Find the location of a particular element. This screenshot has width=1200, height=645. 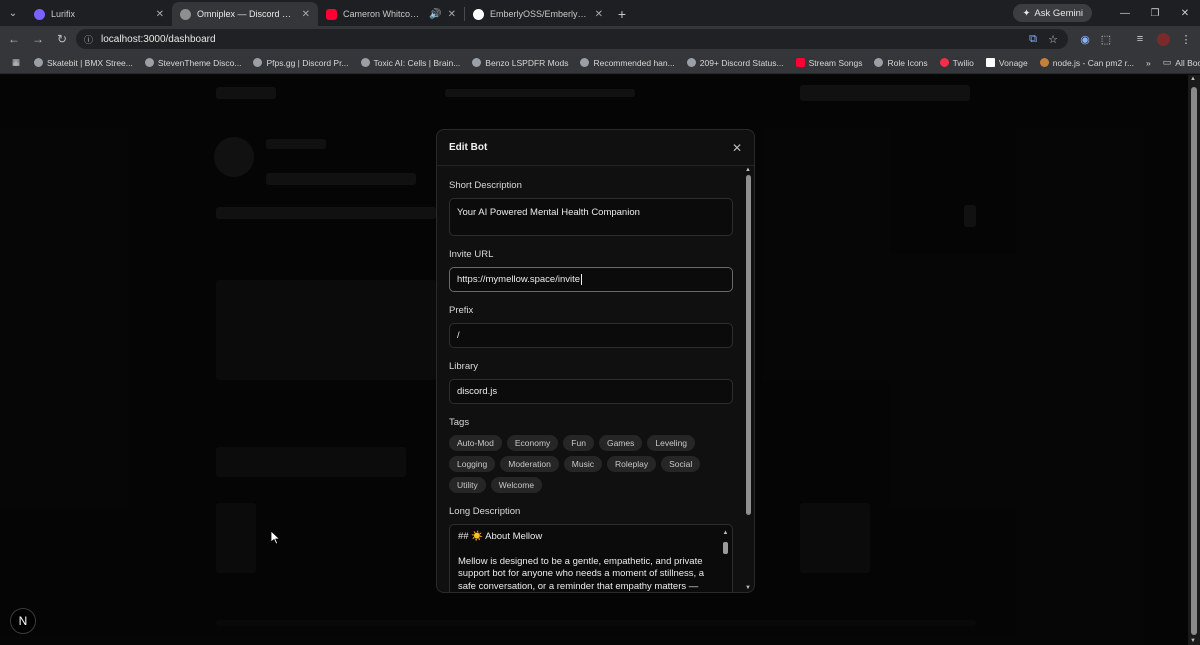

long-description-label: Long Description is located at coordinates (485, 511).